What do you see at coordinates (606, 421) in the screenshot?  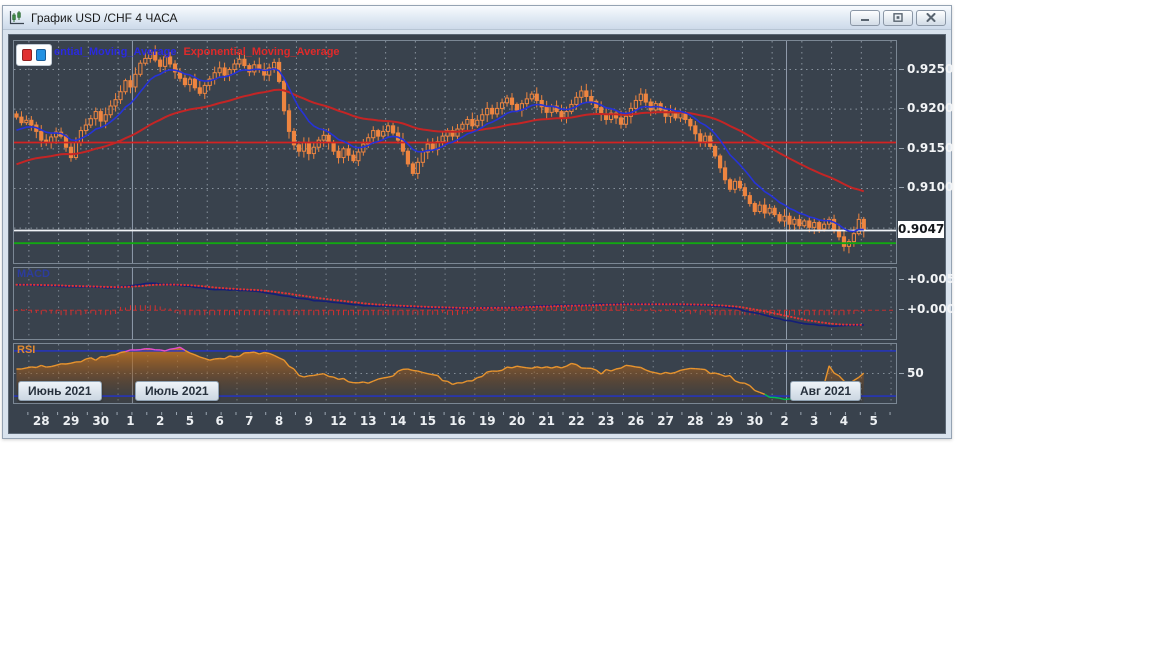 I see `time-axis-label: 23` at bounding box center [606, 421].